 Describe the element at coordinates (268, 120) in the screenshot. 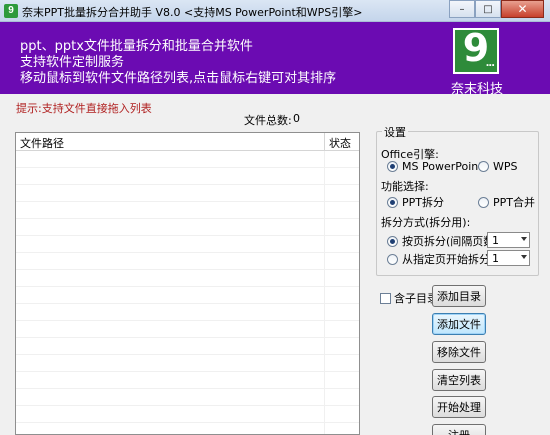

I see `file-count-label: 文件总数:` at that location.